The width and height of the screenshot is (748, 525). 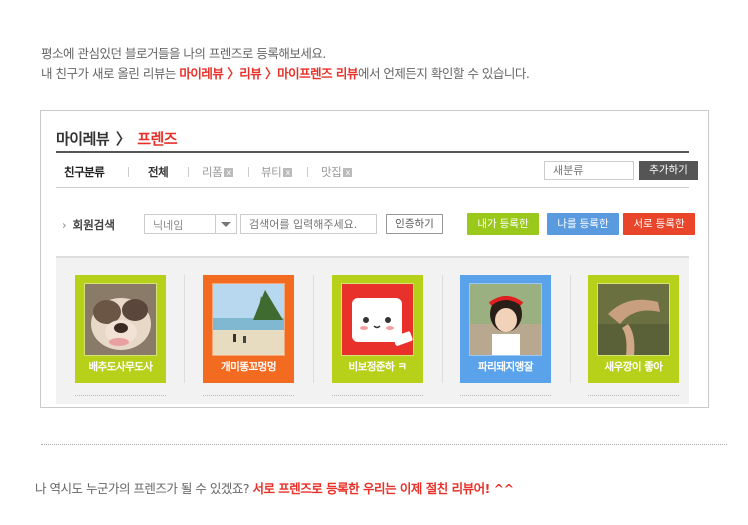 What do you see at coordinates (168, 225) in the screenshot?
I see `search-type-value: 닉네임` at bounding box center [168, 225].